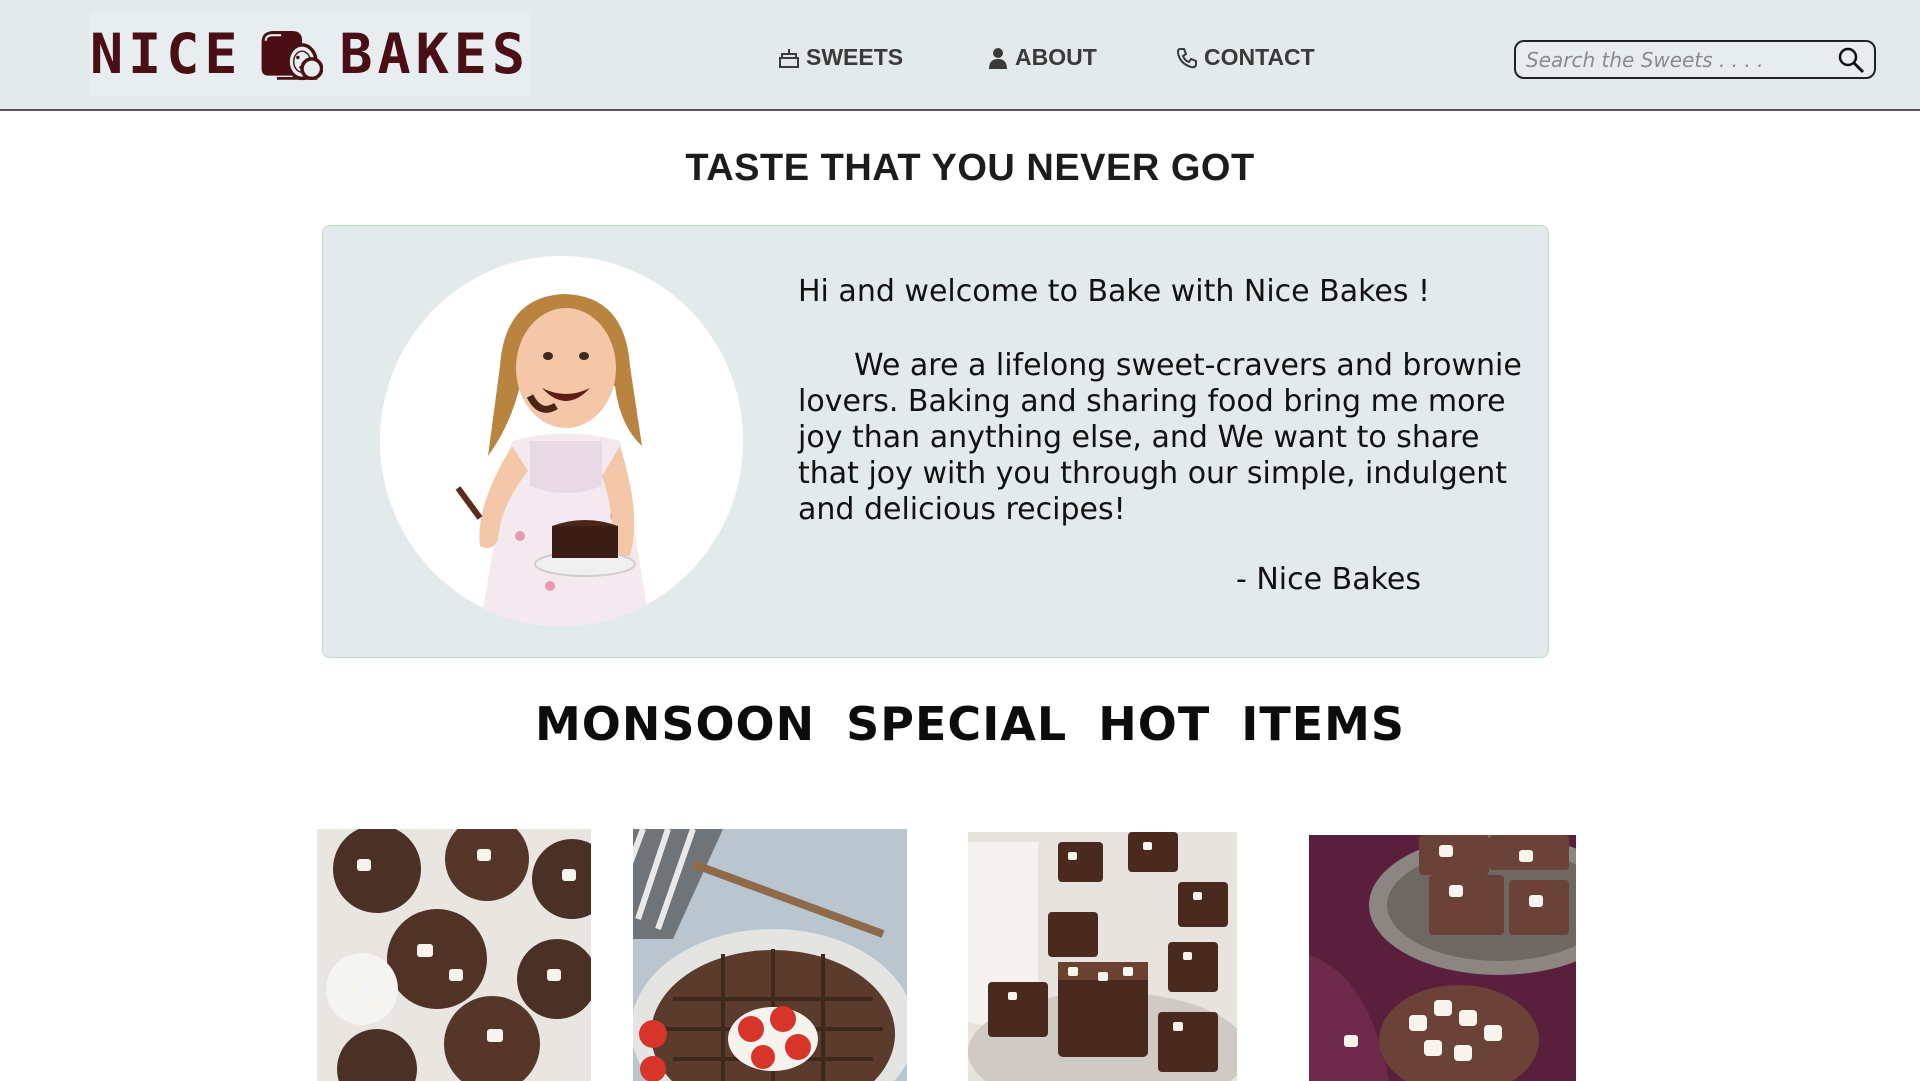 The height and width of the screenshot is (1081, 1920). I want to click on nav-sweets-label: SWEETS, so click(855, 57).